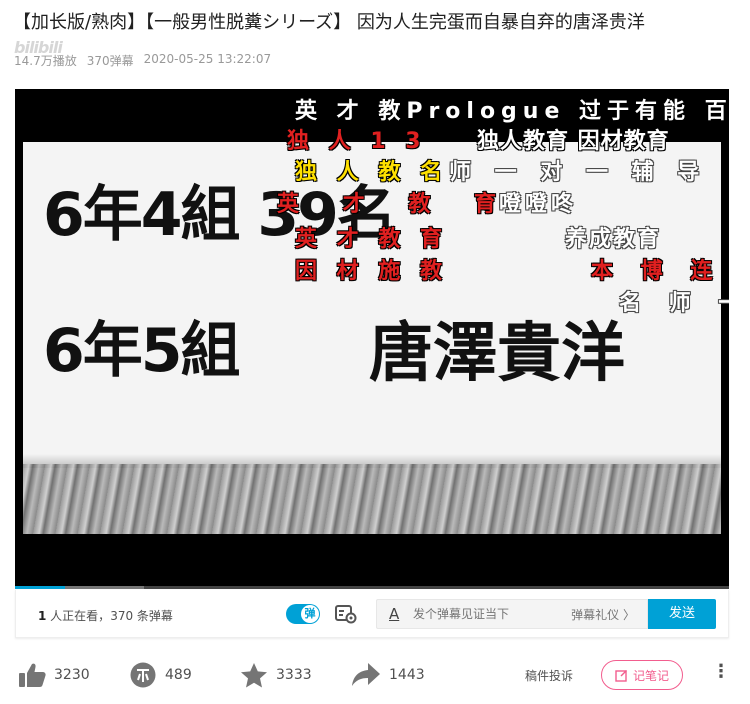 This screenshot has height=704, width=750. I want to click on danmaku-input, so click(483, 614).